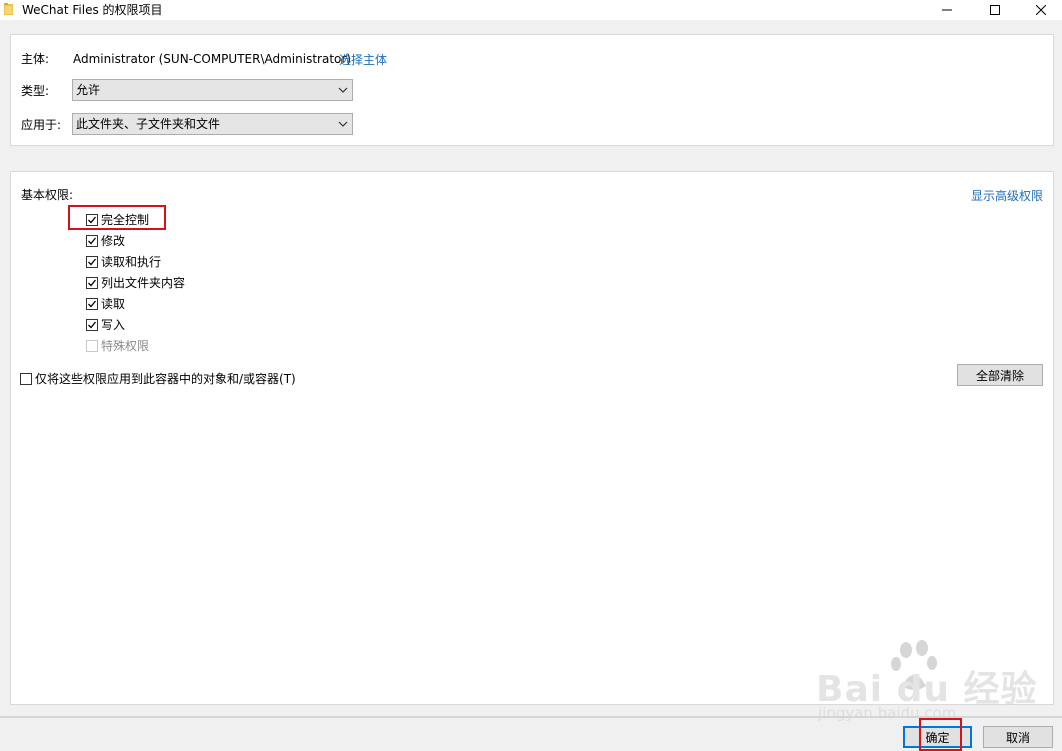 Image resolution: width=1062 pixels, height=751 pixels. I want to click on basic-permissions-heading: 基本权限:, so click(47, 195).